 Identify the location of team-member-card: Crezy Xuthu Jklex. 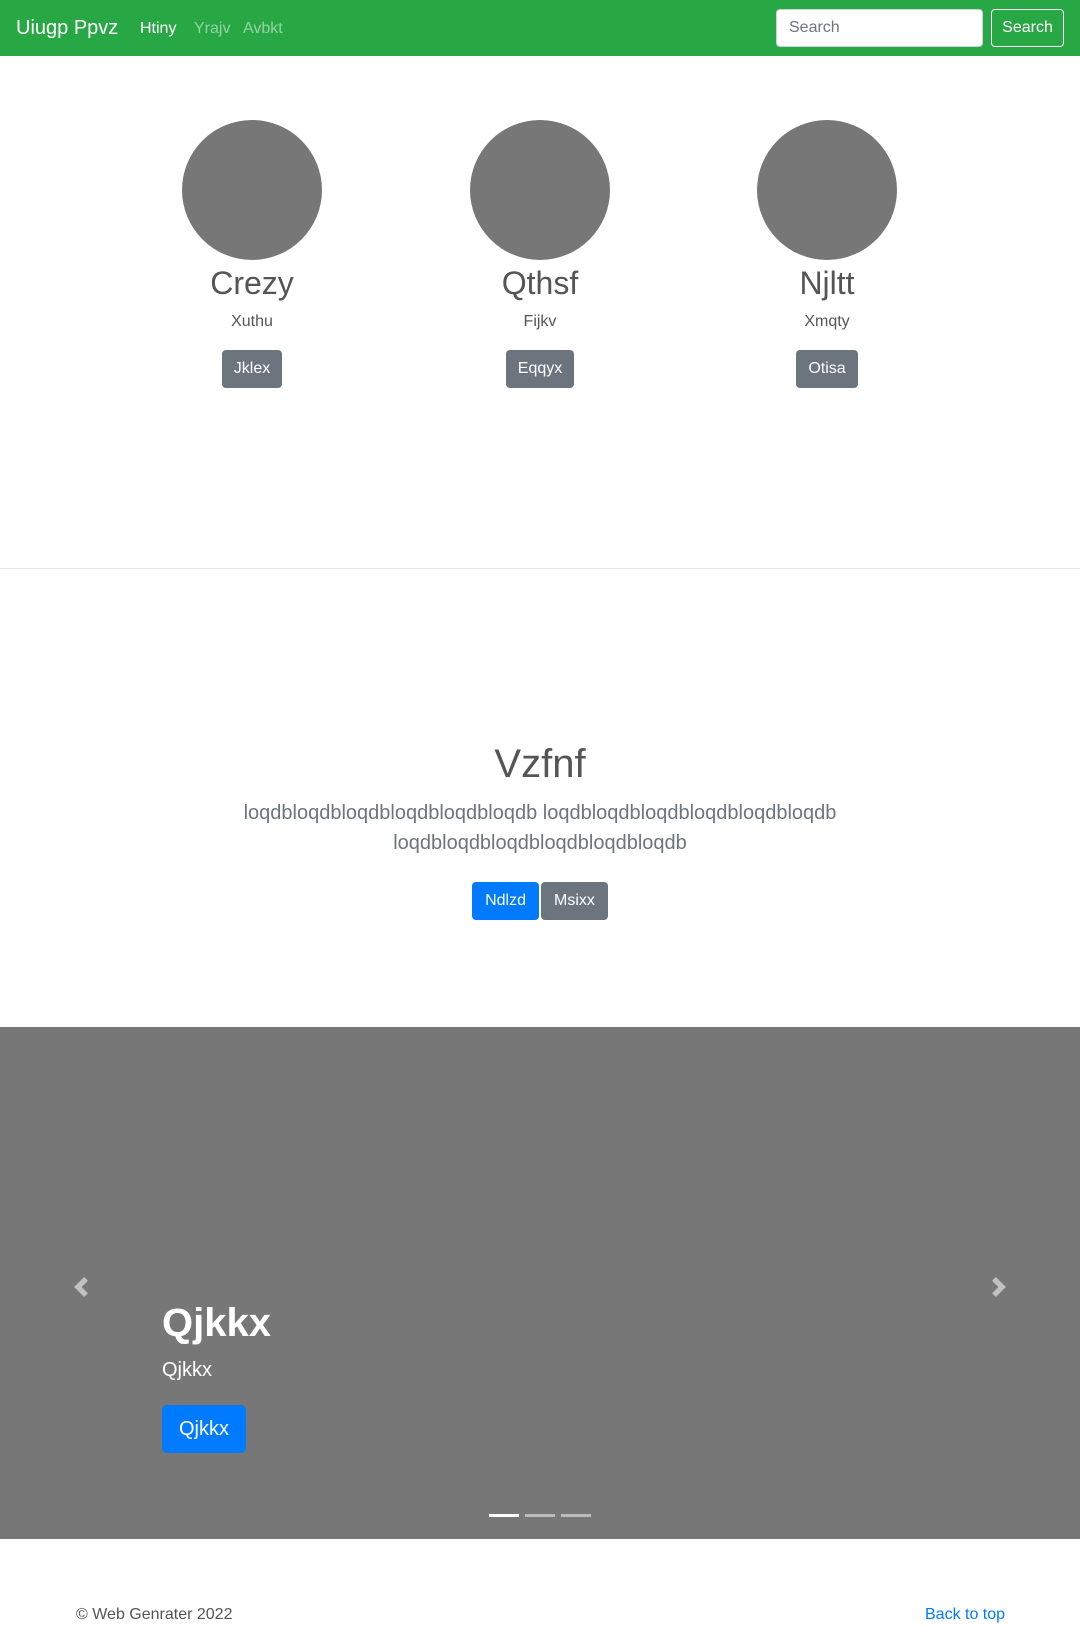
(252, 254).